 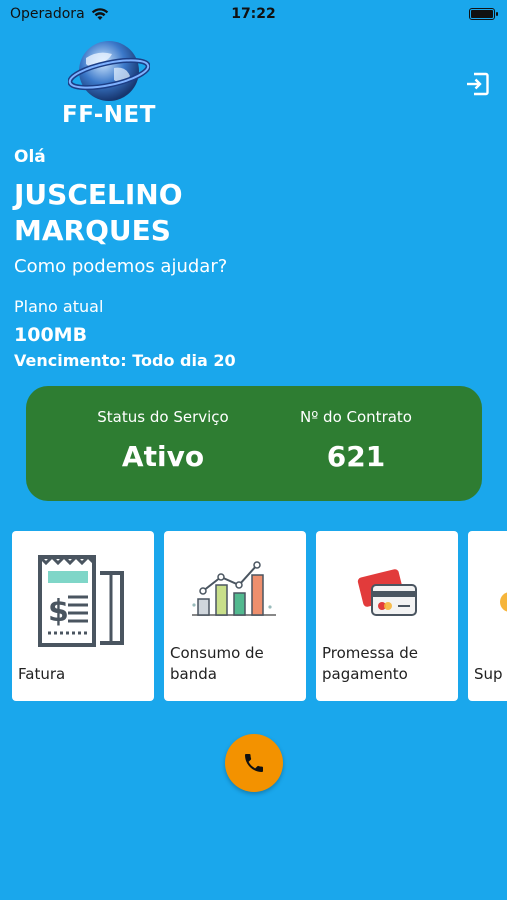 What do you see at coordinates (125, 360) in the screenshot?
I see `due-date: Vencimento: Todo dia 20` at bounding box center [125, 360].